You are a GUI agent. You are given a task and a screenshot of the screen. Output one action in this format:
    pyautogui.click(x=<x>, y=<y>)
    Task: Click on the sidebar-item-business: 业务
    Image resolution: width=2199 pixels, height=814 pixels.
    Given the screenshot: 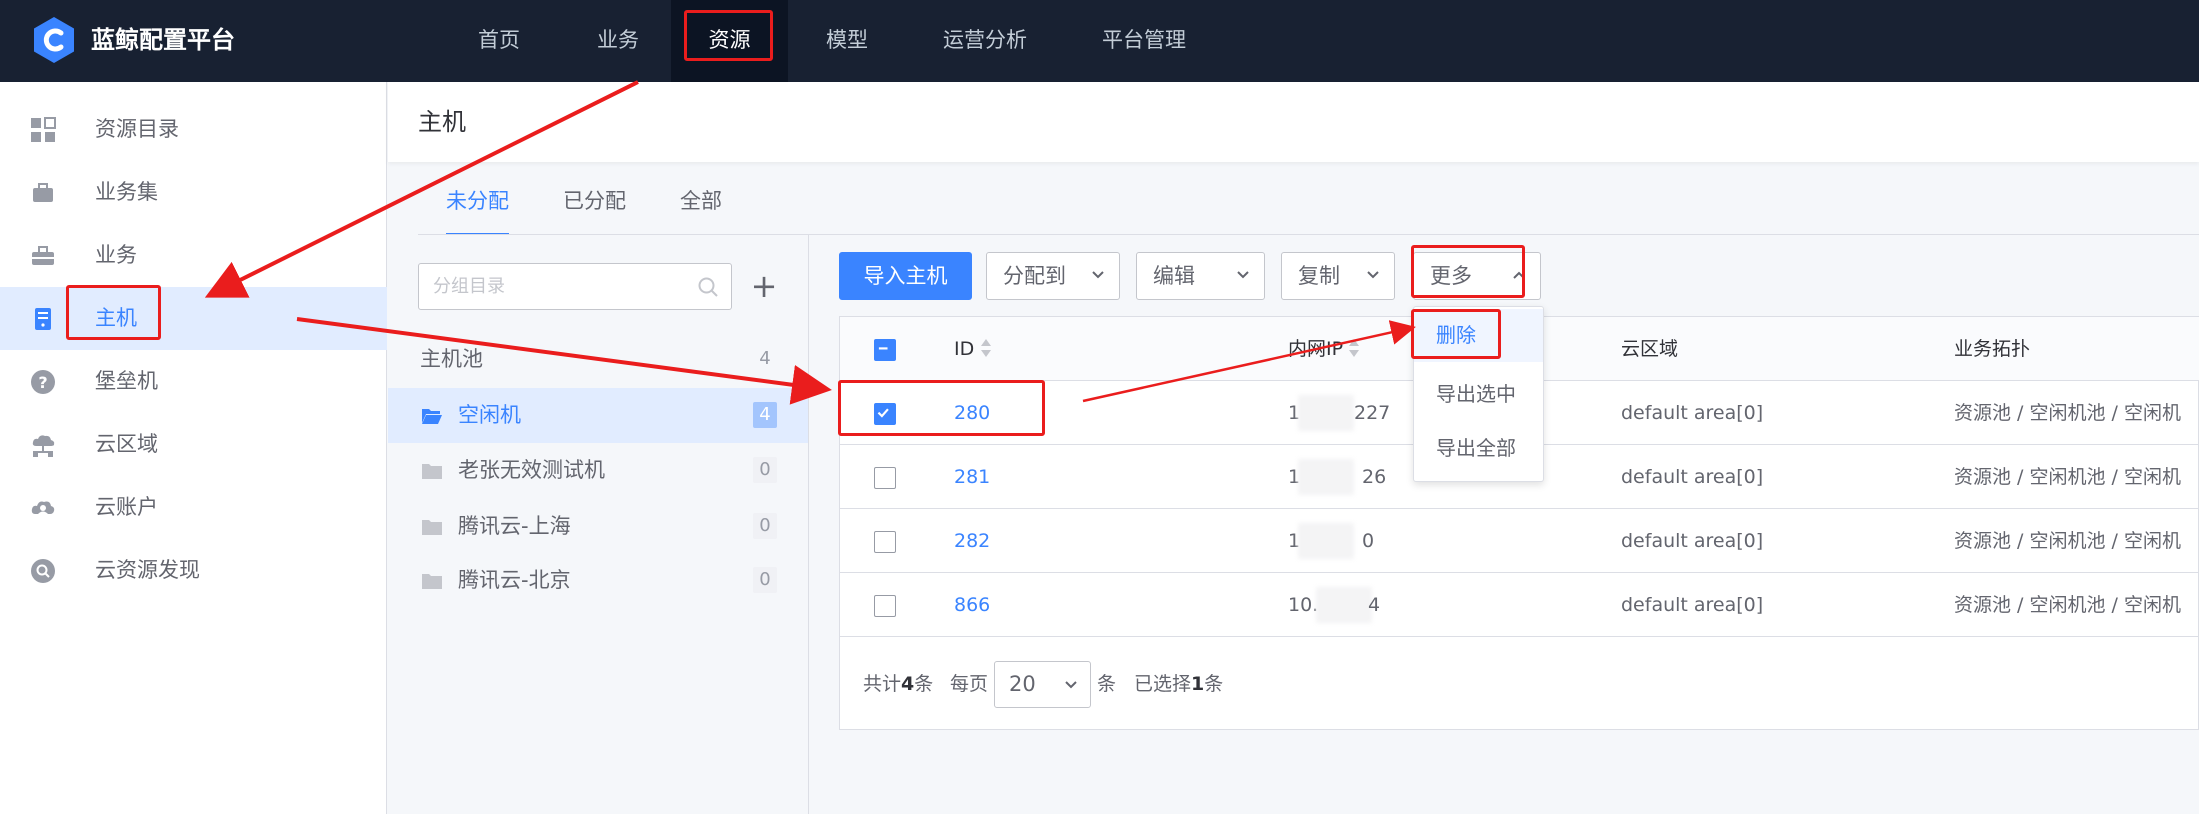 What is the action you would take?
    pyautogui.click(x=193, y=255)
    